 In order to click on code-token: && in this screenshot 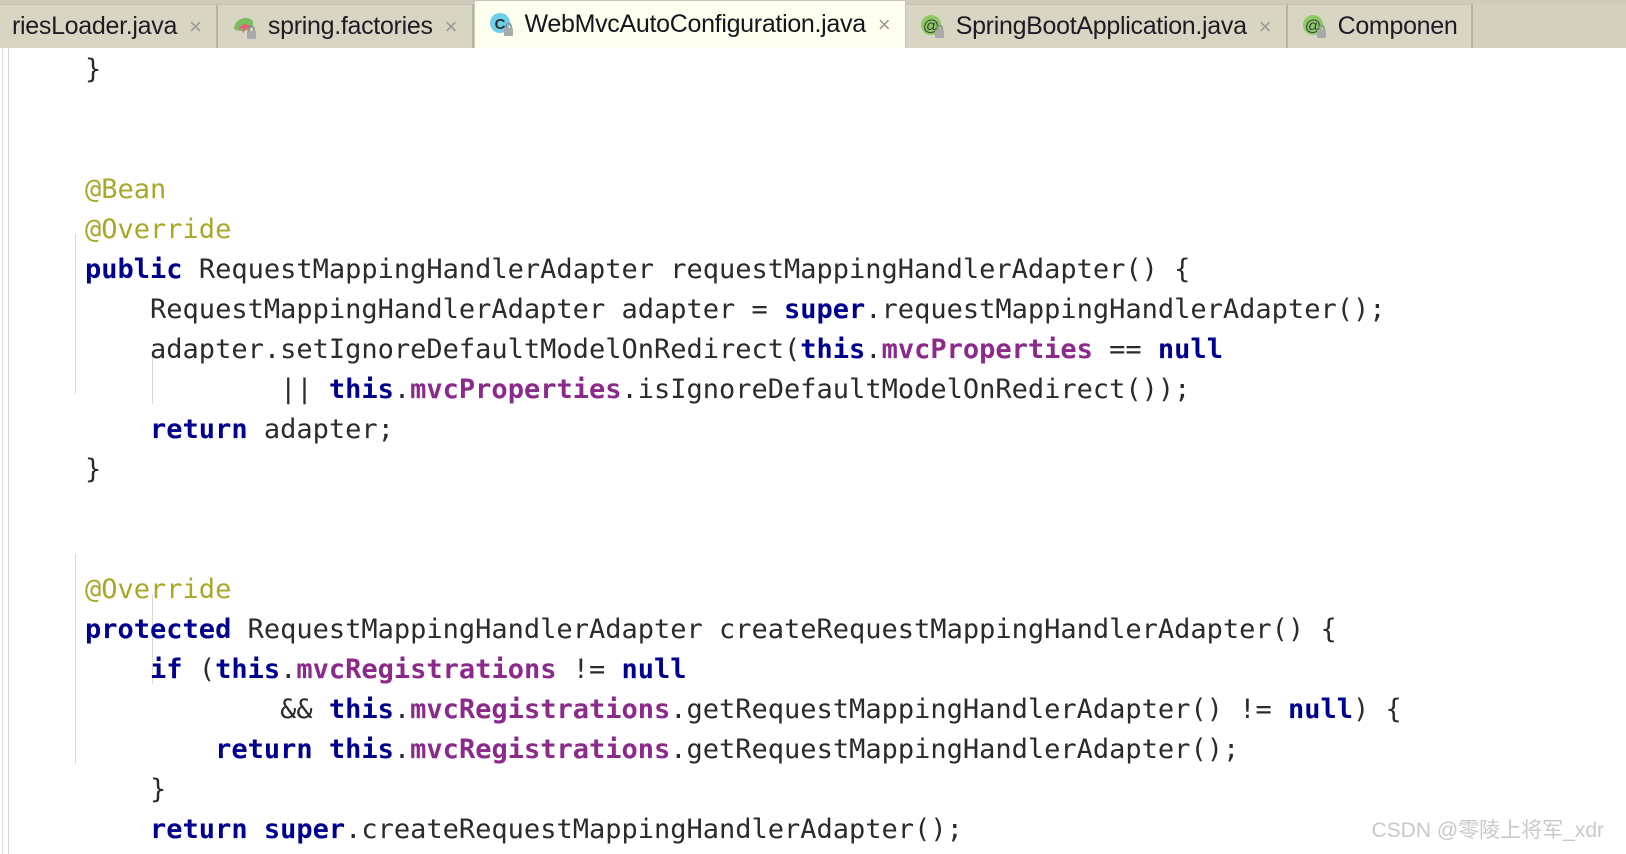, I will do `click(174, 709)`.